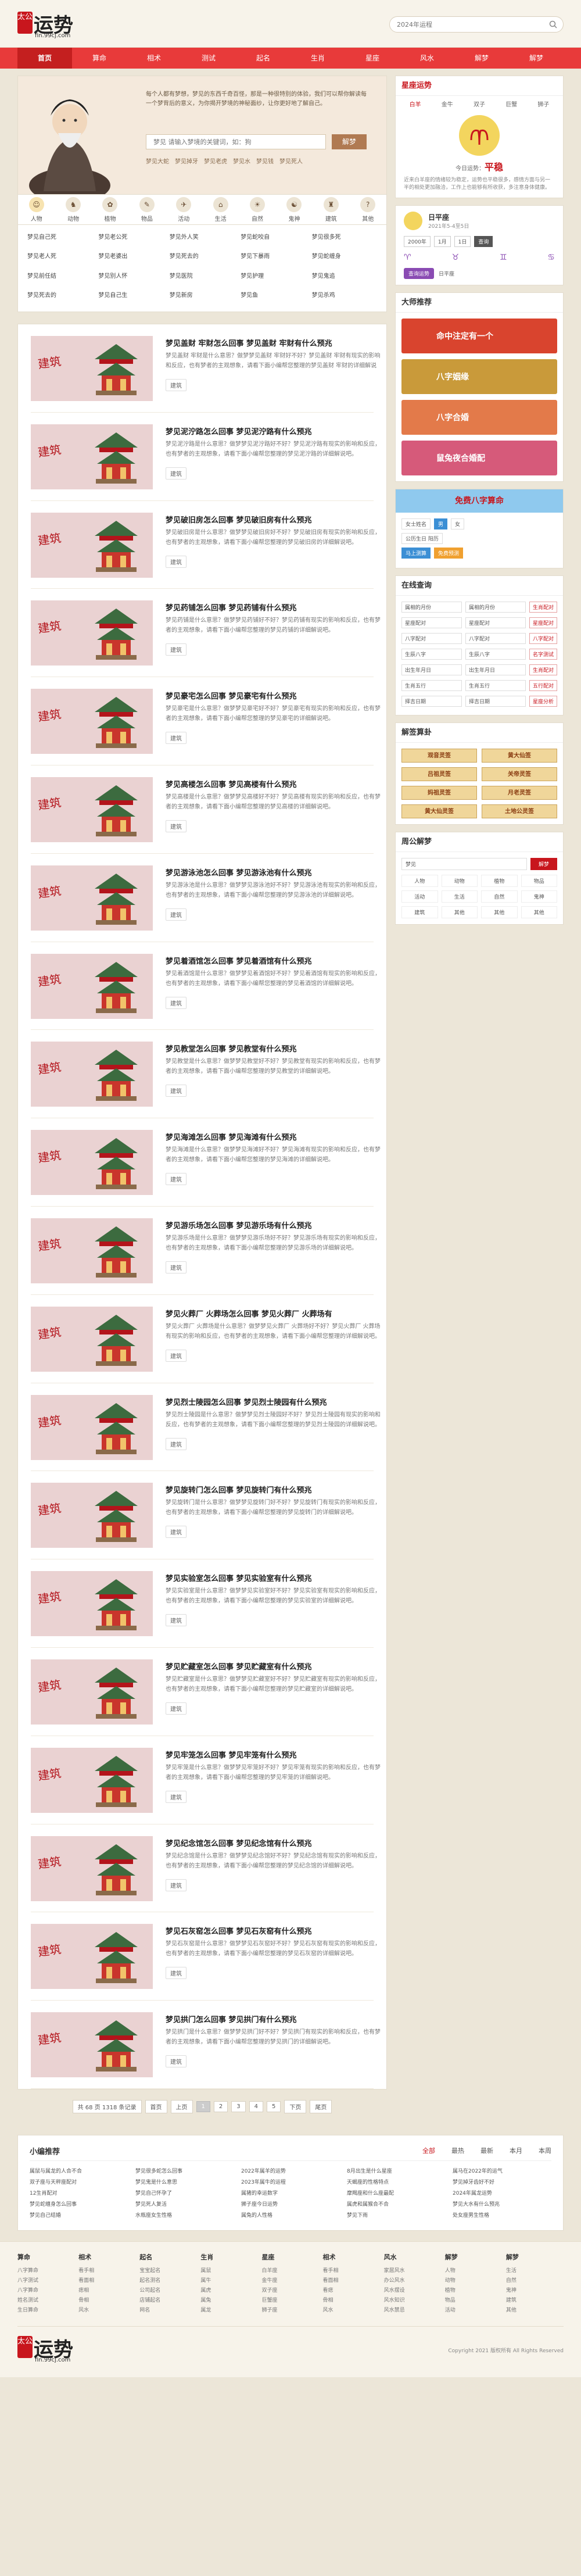 The width and height of the screenshot is (581, 2576). Describe the element at coordinates (396, 2193) in the screenshot. I see `rec-item: 摩羯座和什么座最配` at that location.